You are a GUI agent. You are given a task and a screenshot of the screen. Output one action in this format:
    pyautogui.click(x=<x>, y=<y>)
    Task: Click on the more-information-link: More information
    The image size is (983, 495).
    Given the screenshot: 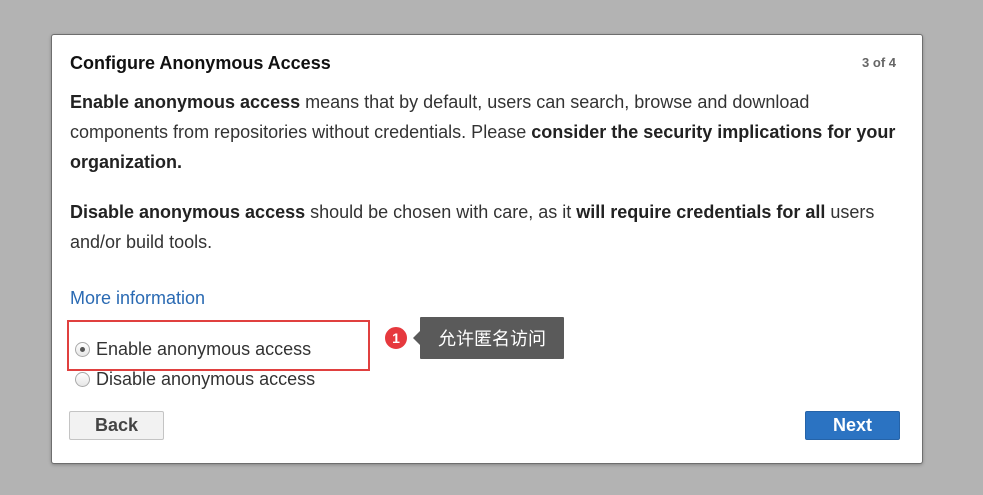 What is the action you would take?
    pyautogui.click(x=137, y=298)
    